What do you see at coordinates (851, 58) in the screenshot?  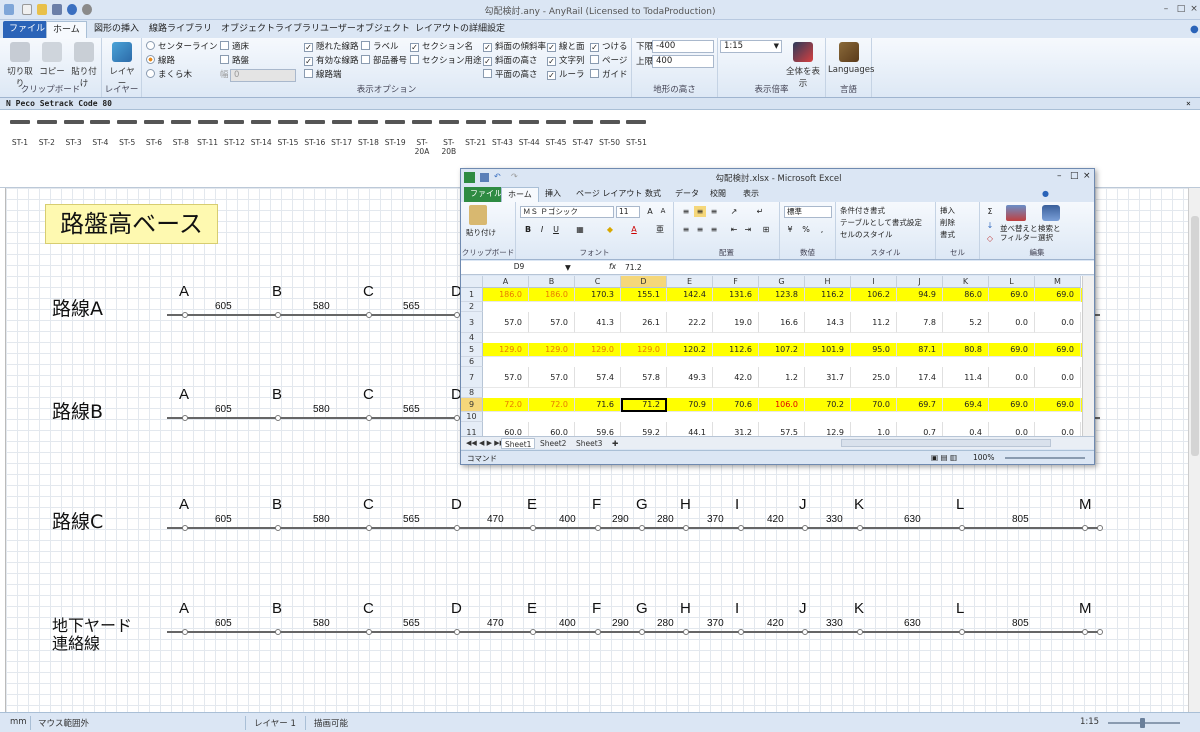 I see `languages-button: Languages` at bounding box center [851, 58].